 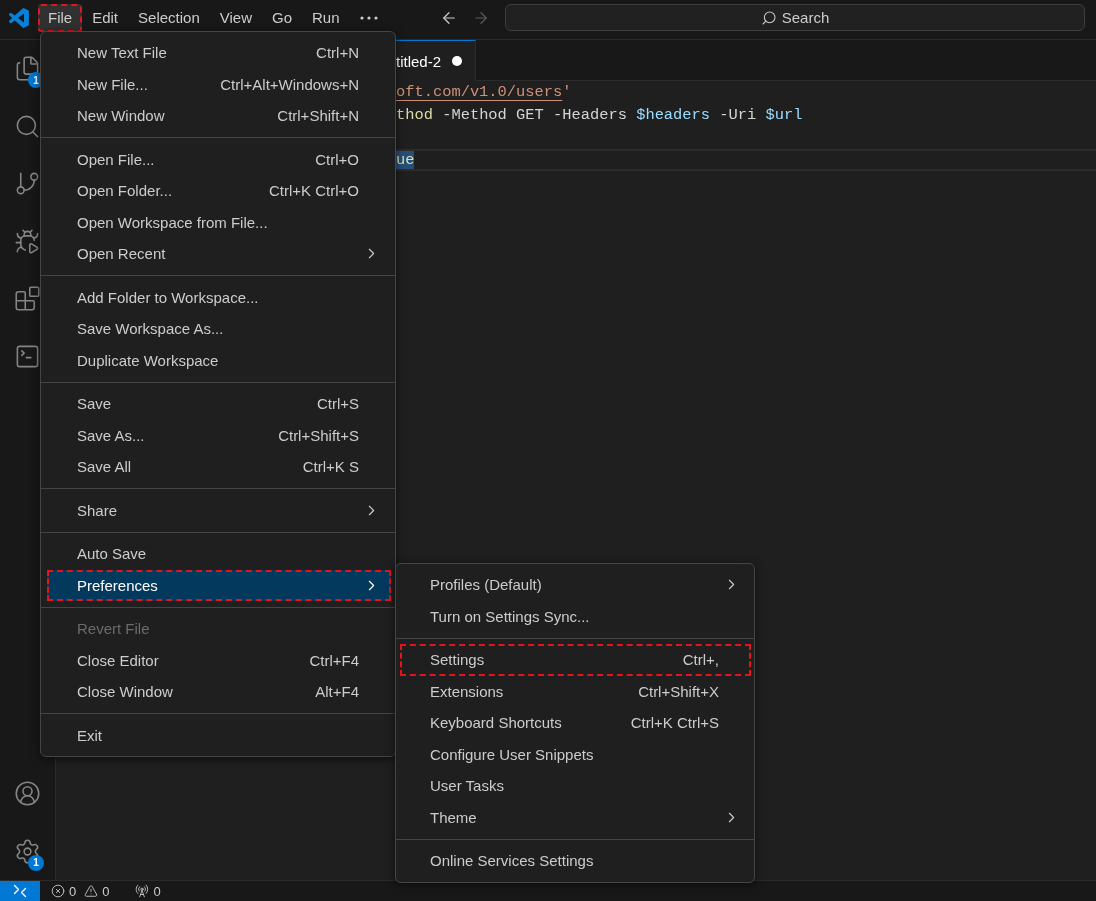 I want to click on menu-item: Open Folder... Ctrl+K Ctrl+O, so click(x=219, y=191).